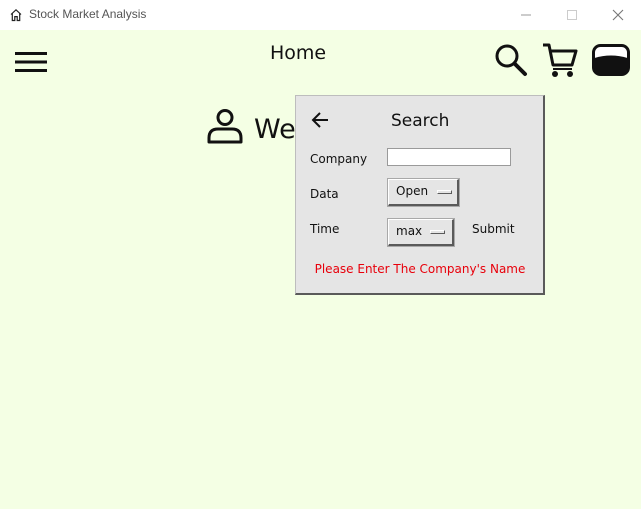 Image resolution: width=641 pixels, height=509 pixels. I want to click on close-button, so click(618, 15).